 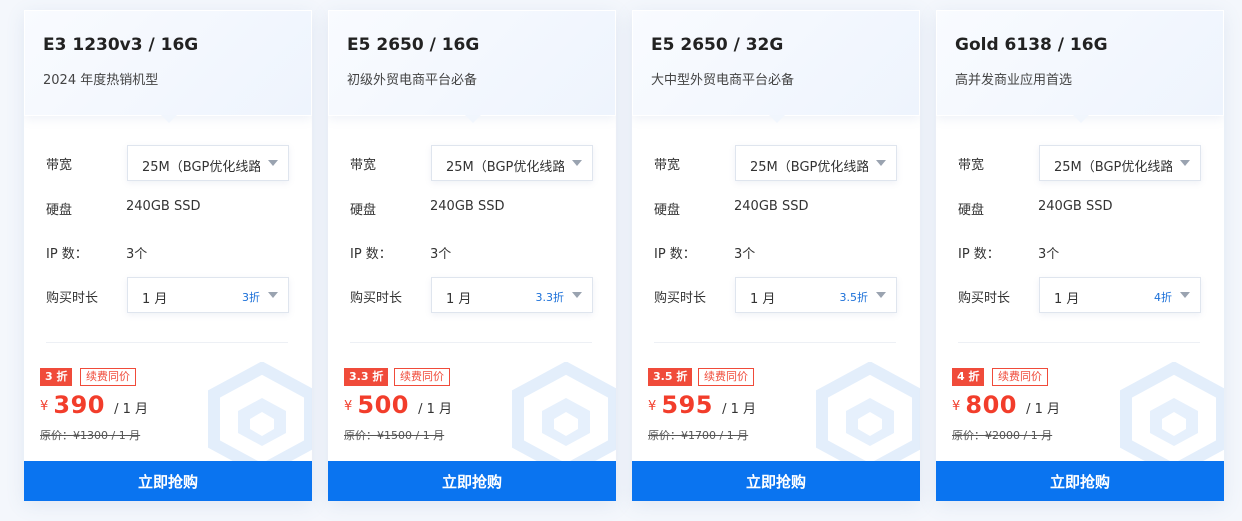 I want to click on price: ¥ 800 / 1 月, so click(x=1006, y=405).